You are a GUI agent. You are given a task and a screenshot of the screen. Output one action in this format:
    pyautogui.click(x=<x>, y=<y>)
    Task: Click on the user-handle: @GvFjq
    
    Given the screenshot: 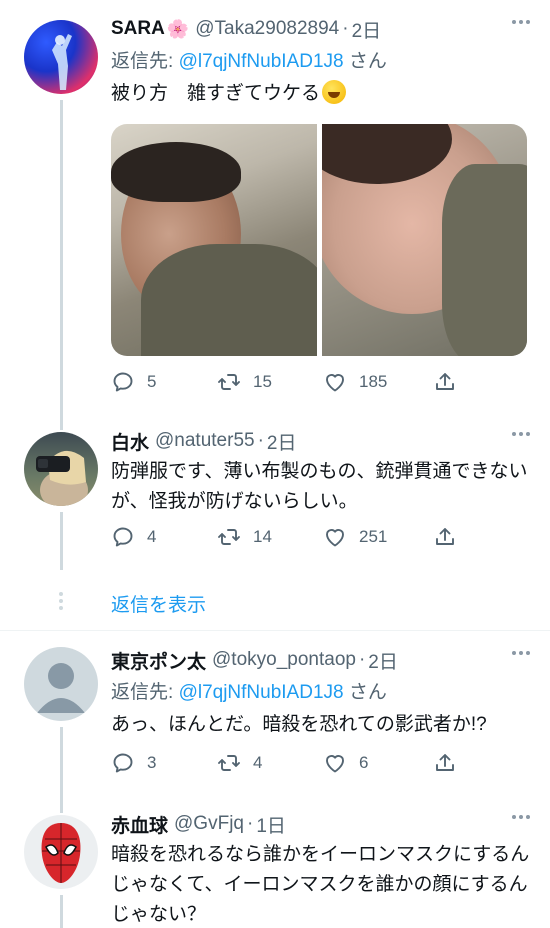 What is the action you would take?
    pyautogui.click(x=209, y=824)
    